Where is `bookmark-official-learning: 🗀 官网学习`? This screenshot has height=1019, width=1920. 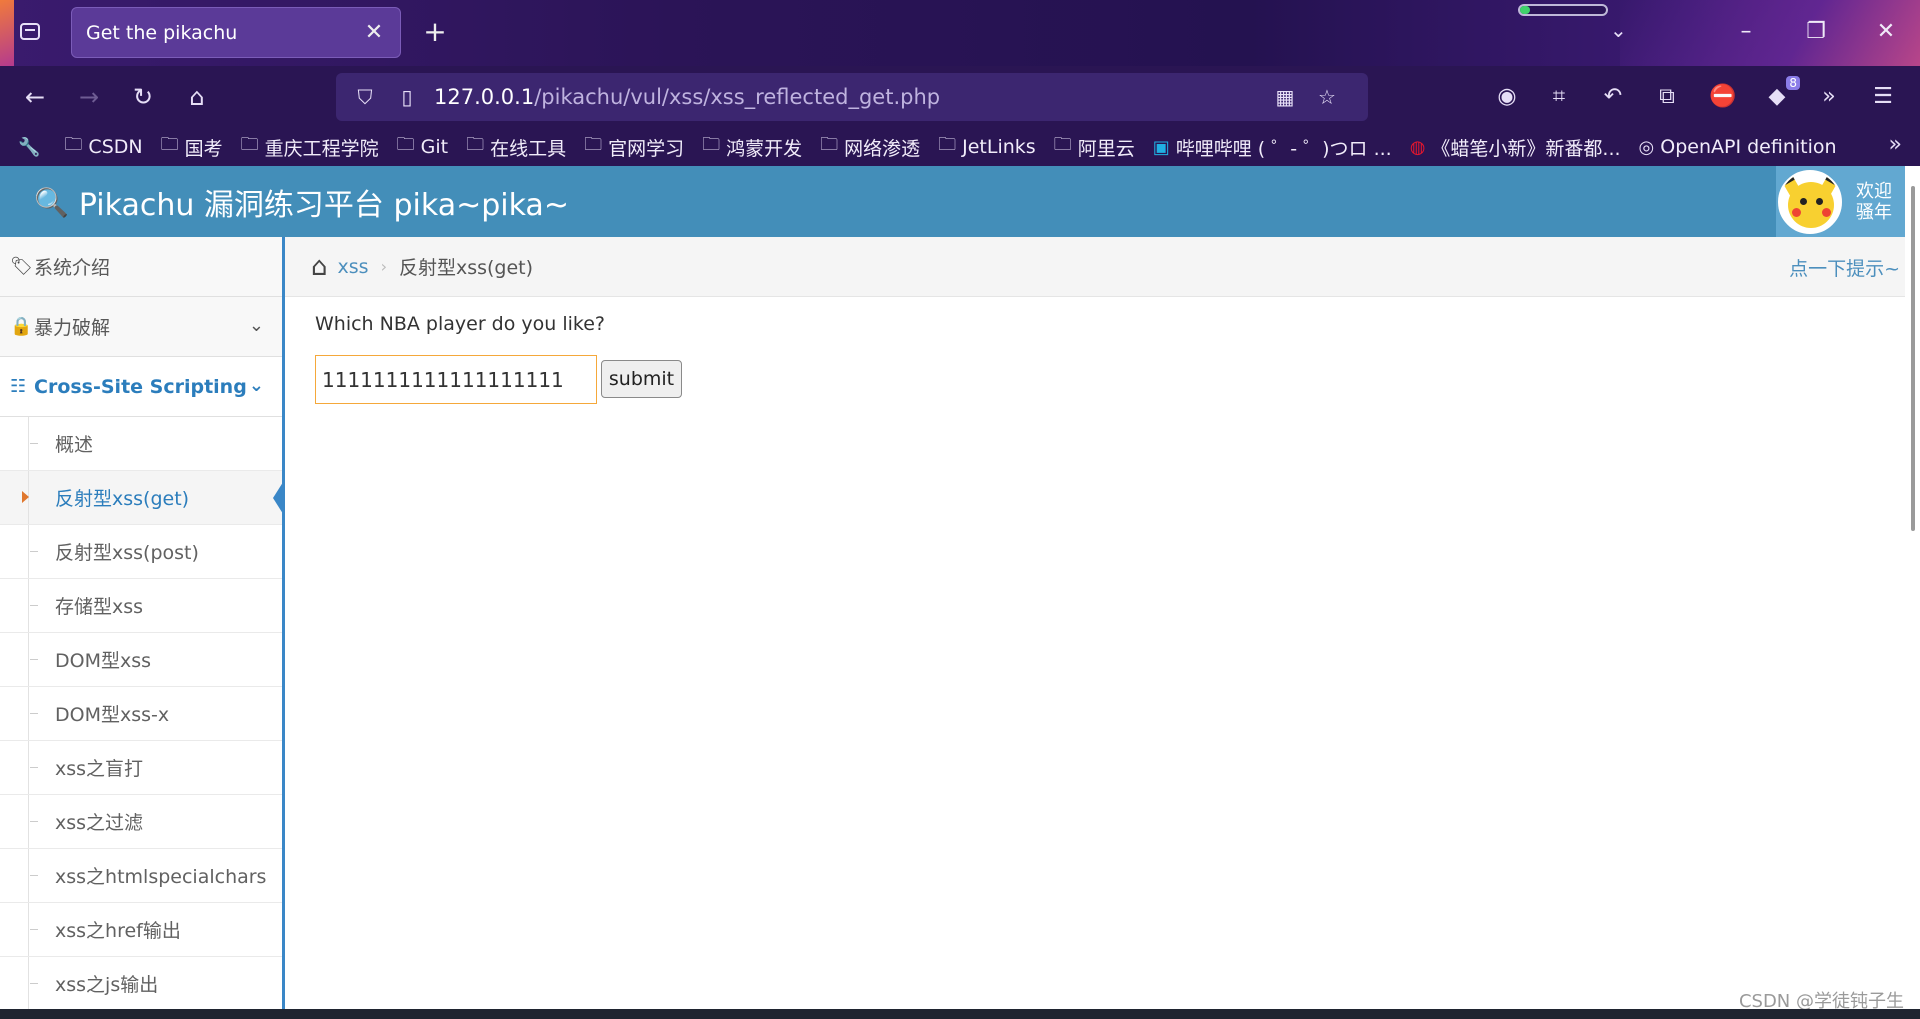
bookmark-official-learning: 🗀 官网学习 is located at coordinates (634, 147).